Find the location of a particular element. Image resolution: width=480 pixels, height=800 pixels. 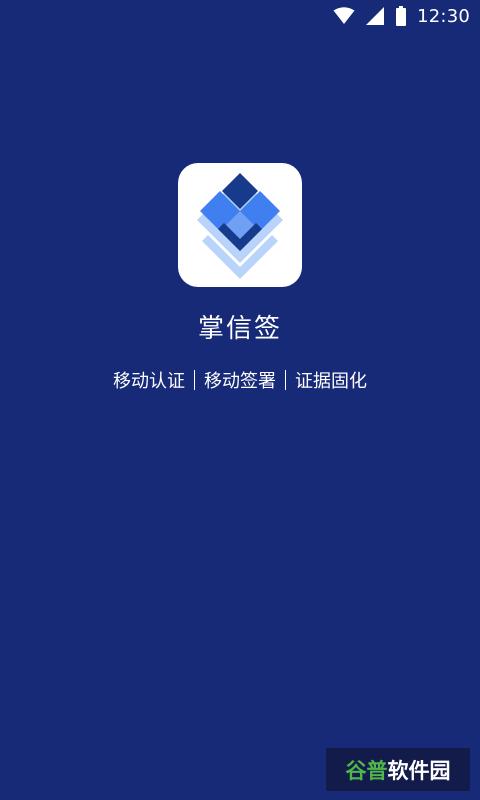

status-time: 12:30 is located at coordinates (443, 16).